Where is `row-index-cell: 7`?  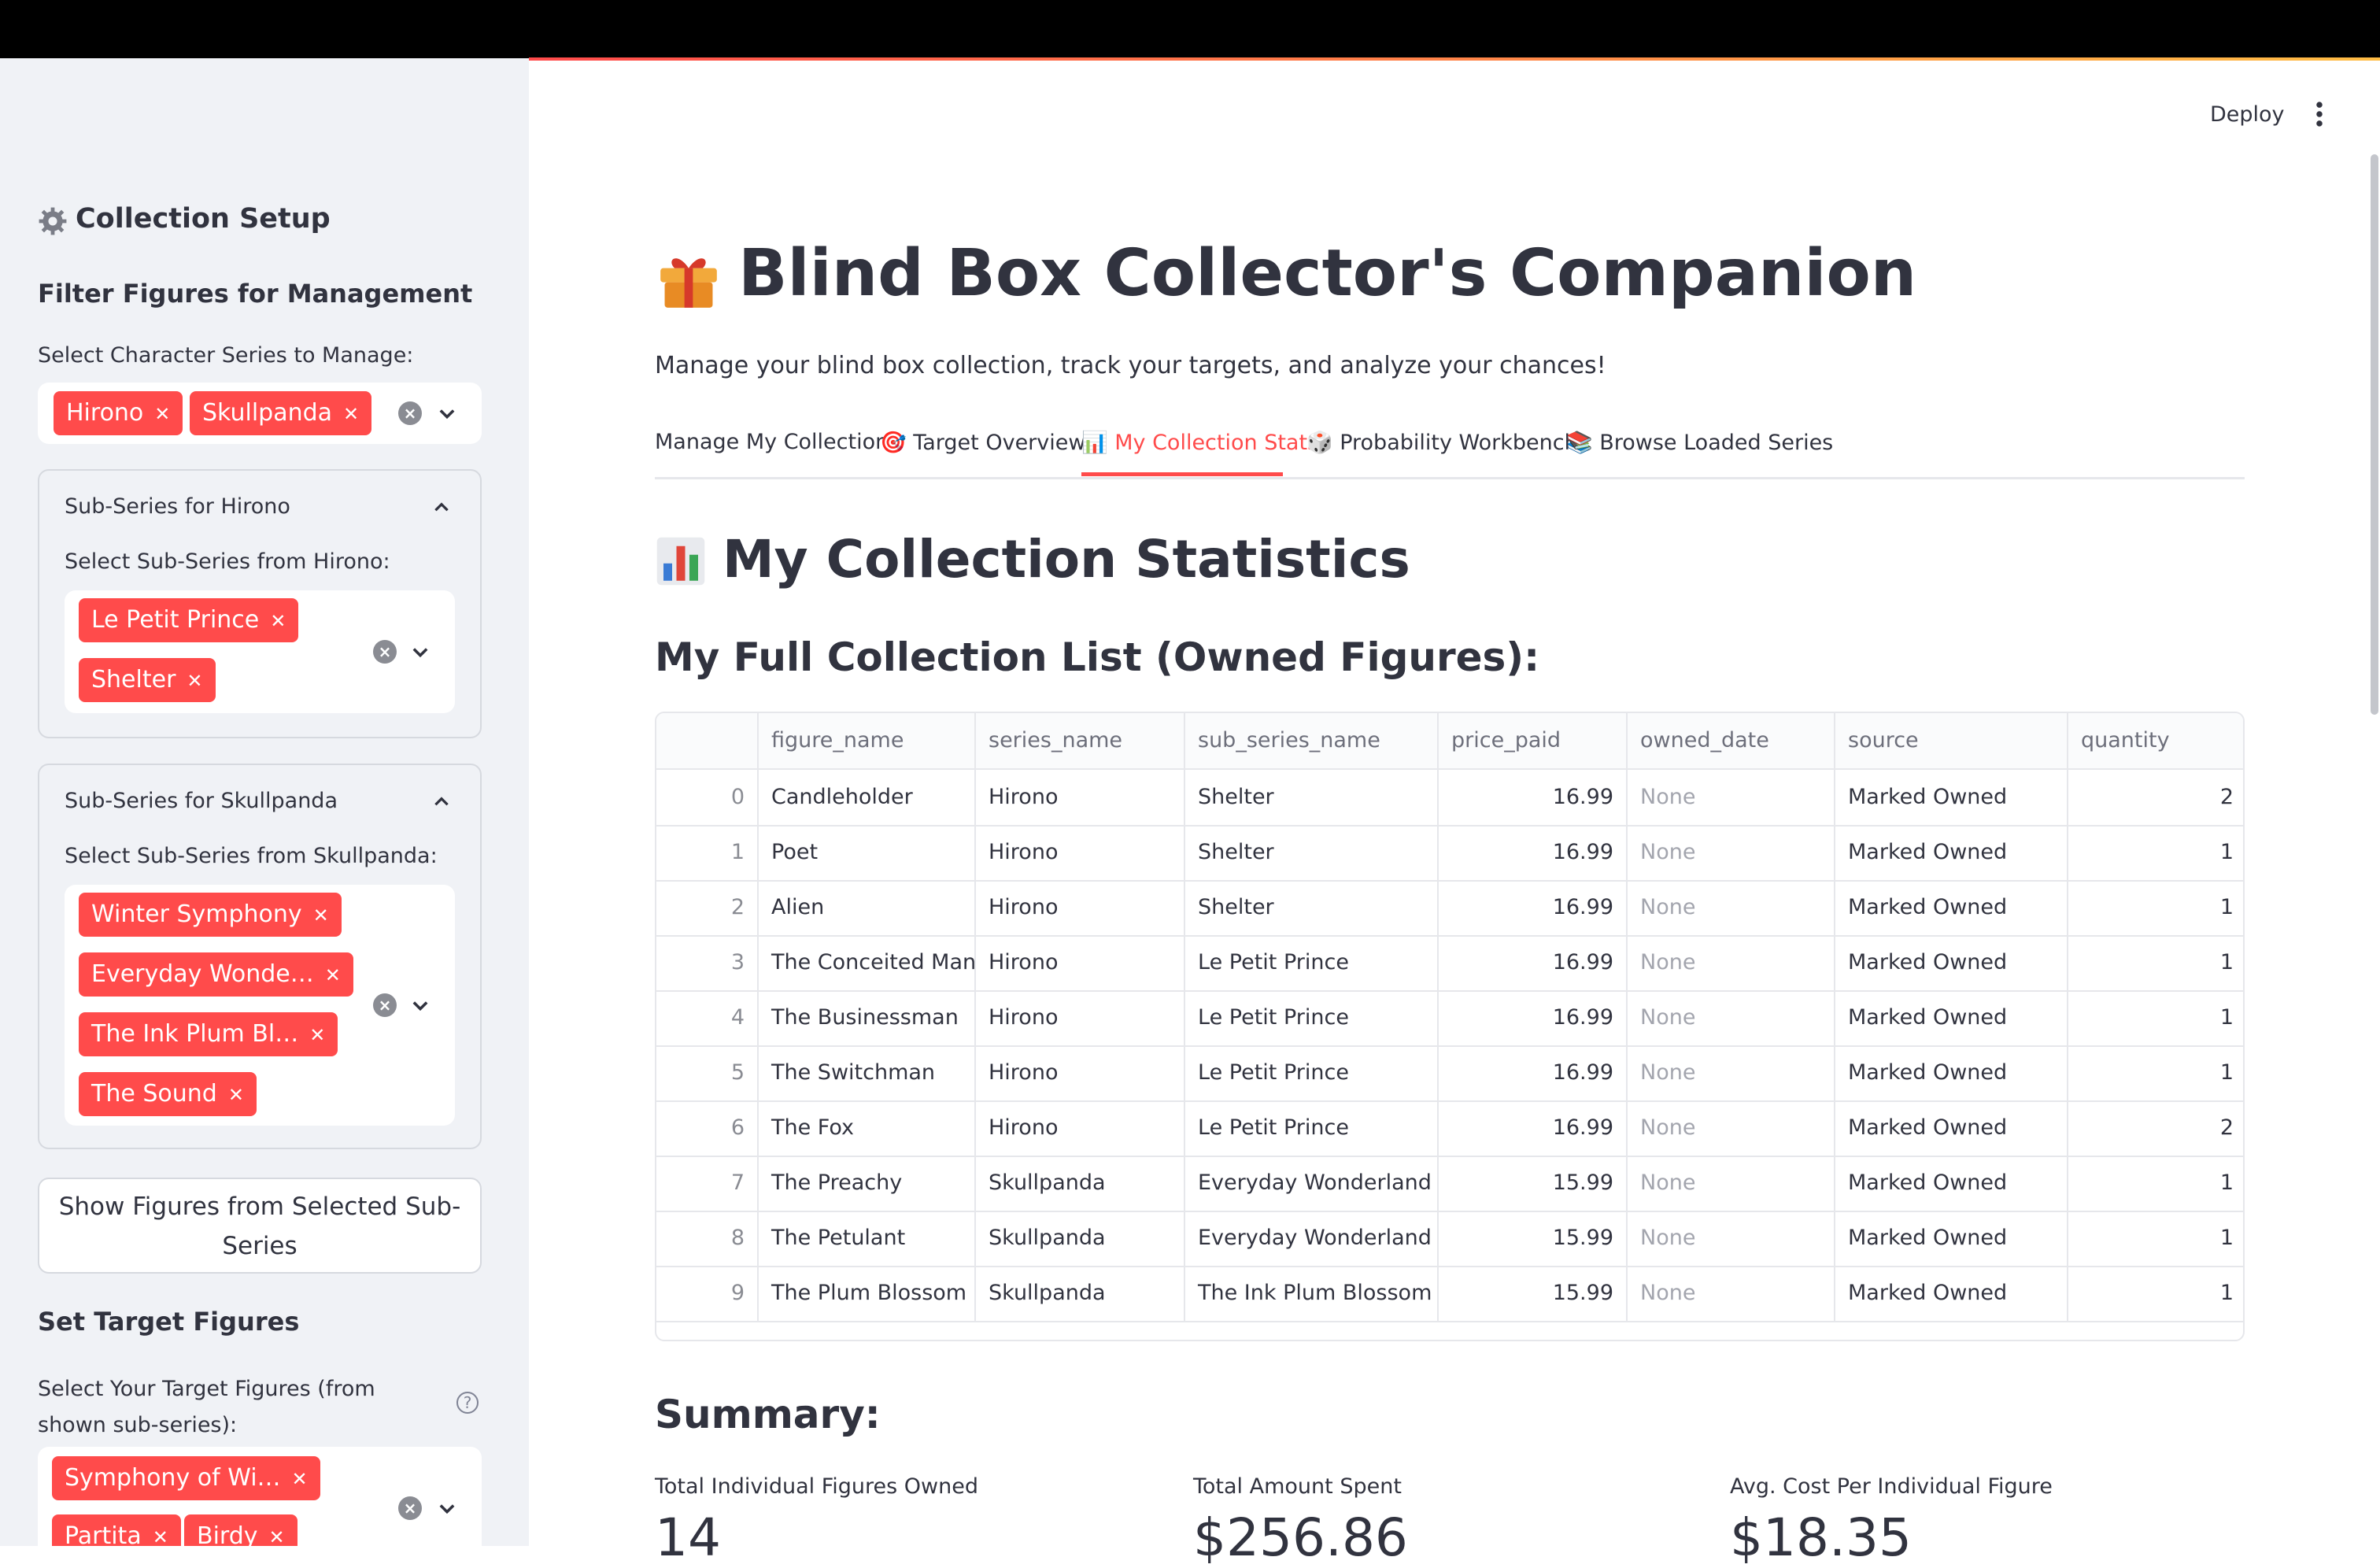
row-index-cell: 7 is located at coordinates (707, 1183).